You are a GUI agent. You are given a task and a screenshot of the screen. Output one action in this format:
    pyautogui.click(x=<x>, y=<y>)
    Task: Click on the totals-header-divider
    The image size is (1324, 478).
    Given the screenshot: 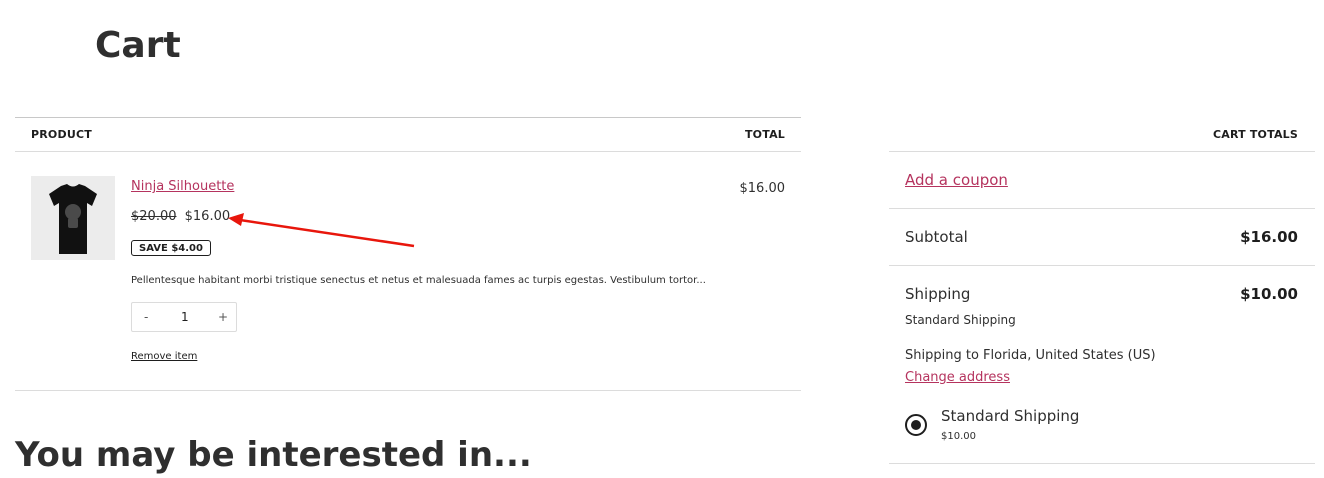 What is the action you would take?
    pyautogui.click(x=1102, y=151)
    